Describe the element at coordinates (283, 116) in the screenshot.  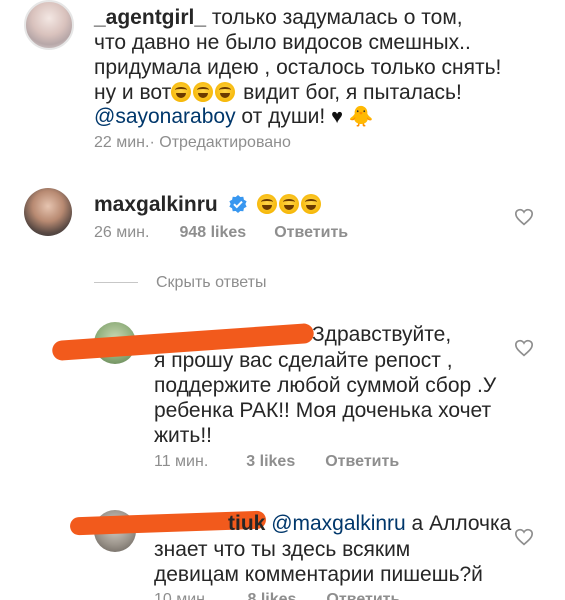
I see `comment-text-line: от души!` at that location.